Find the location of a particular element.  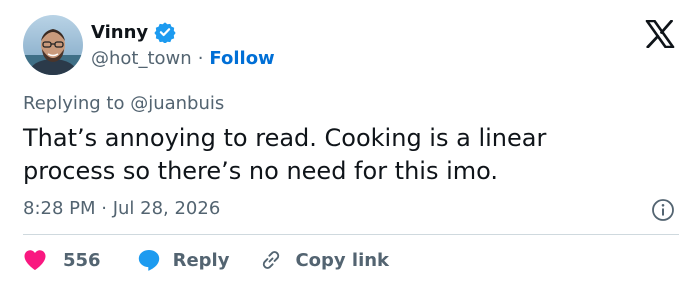

like-count: 556 is located at coordinates (82, 260).